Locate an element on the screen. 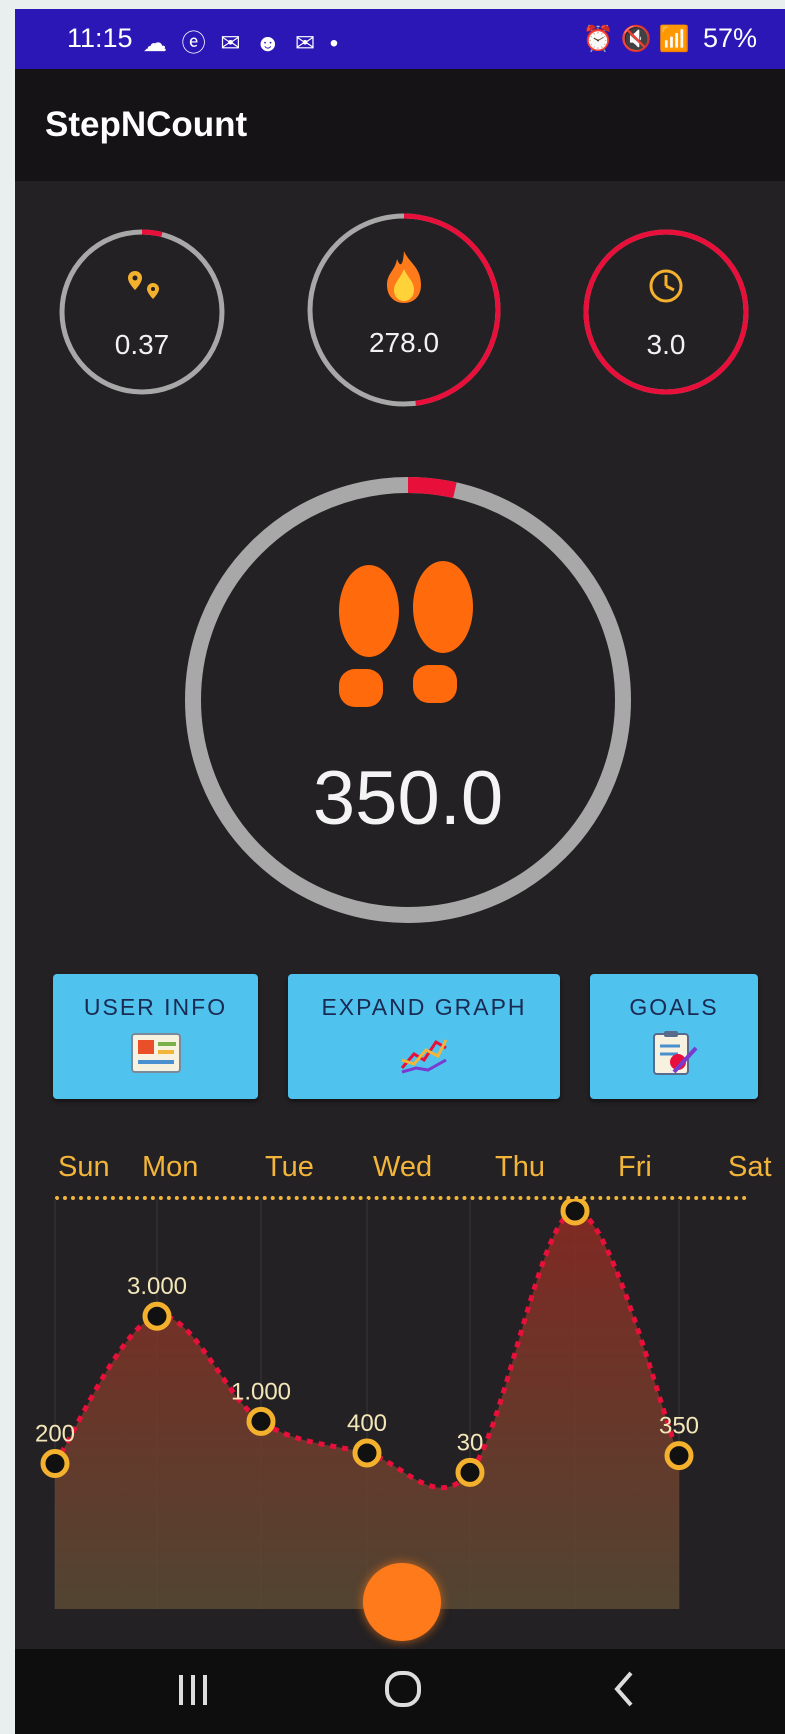 This screenshot has width=785, height=1734. goals-label: GOALS is located at coordinates (674, 1007).